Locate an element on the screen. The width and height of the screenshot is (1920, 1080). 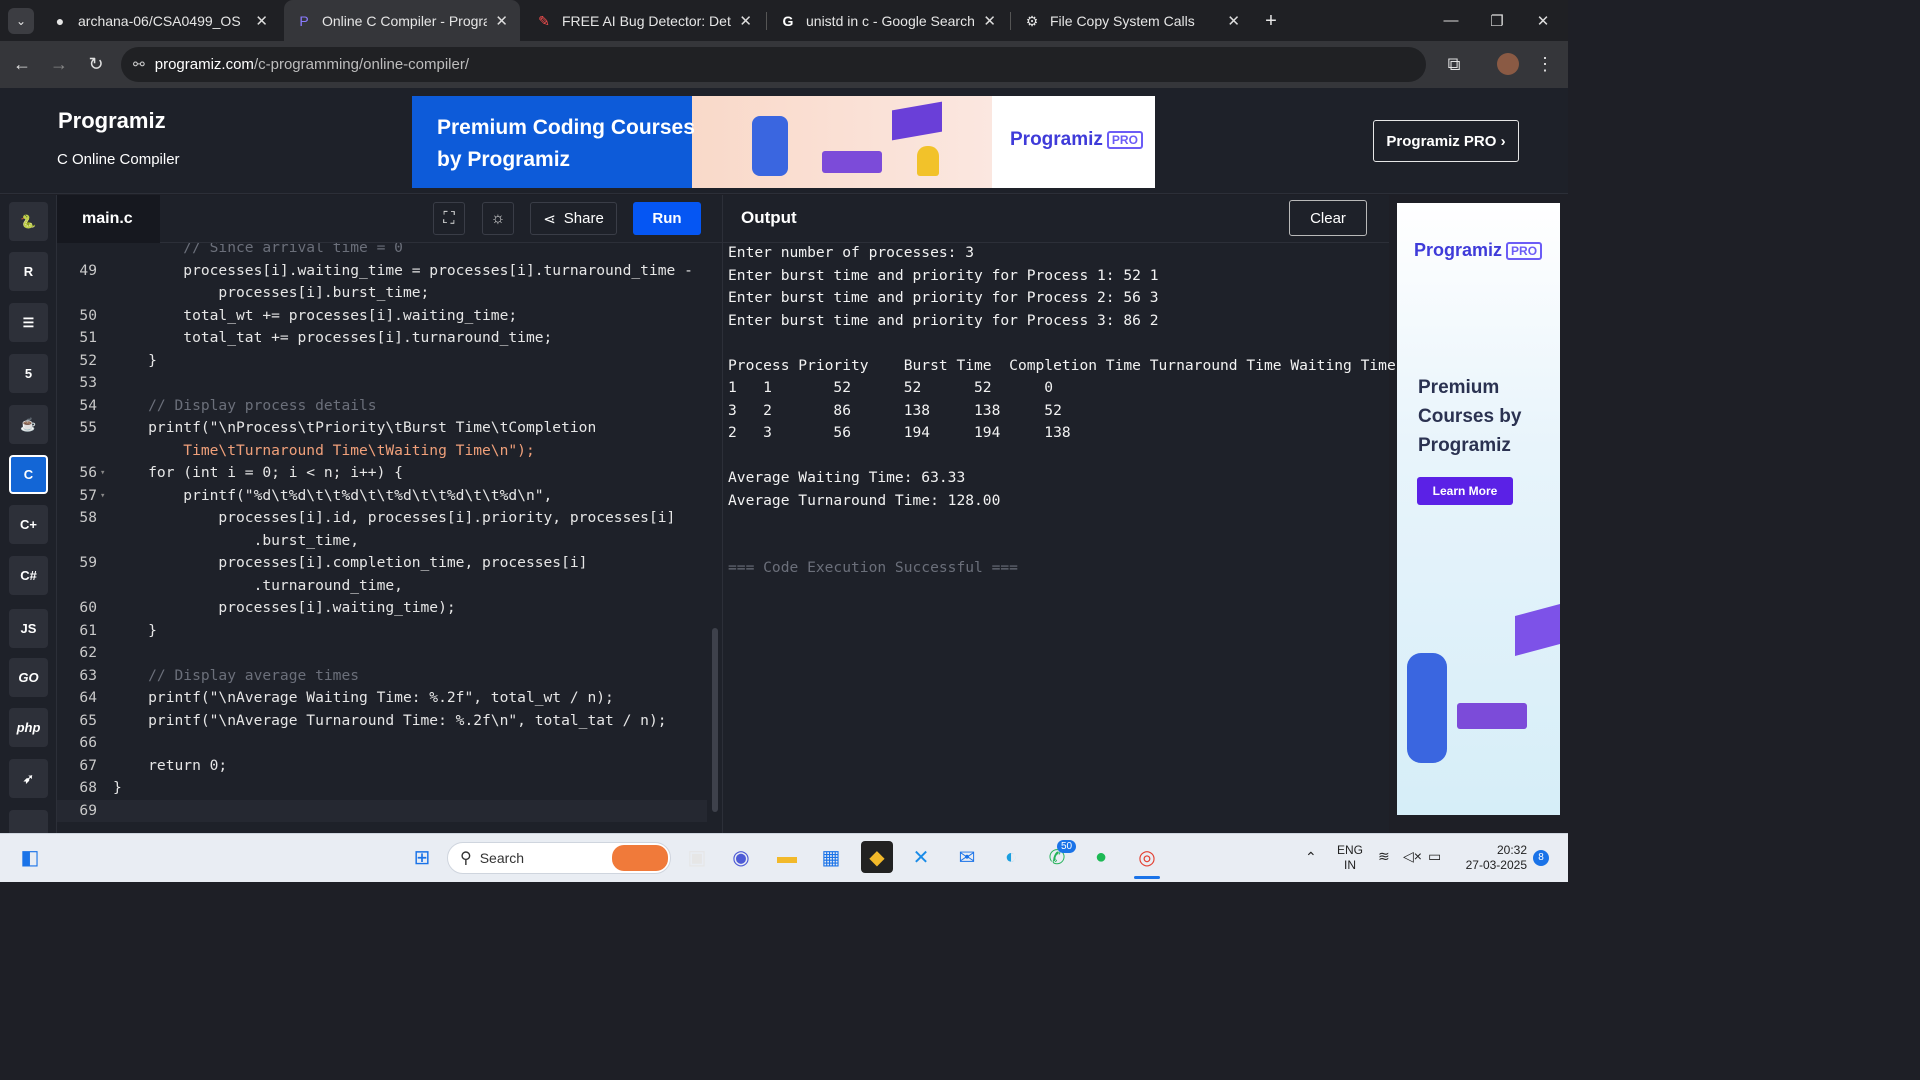
editor-scrollbar is located at coordinates (715, 720).